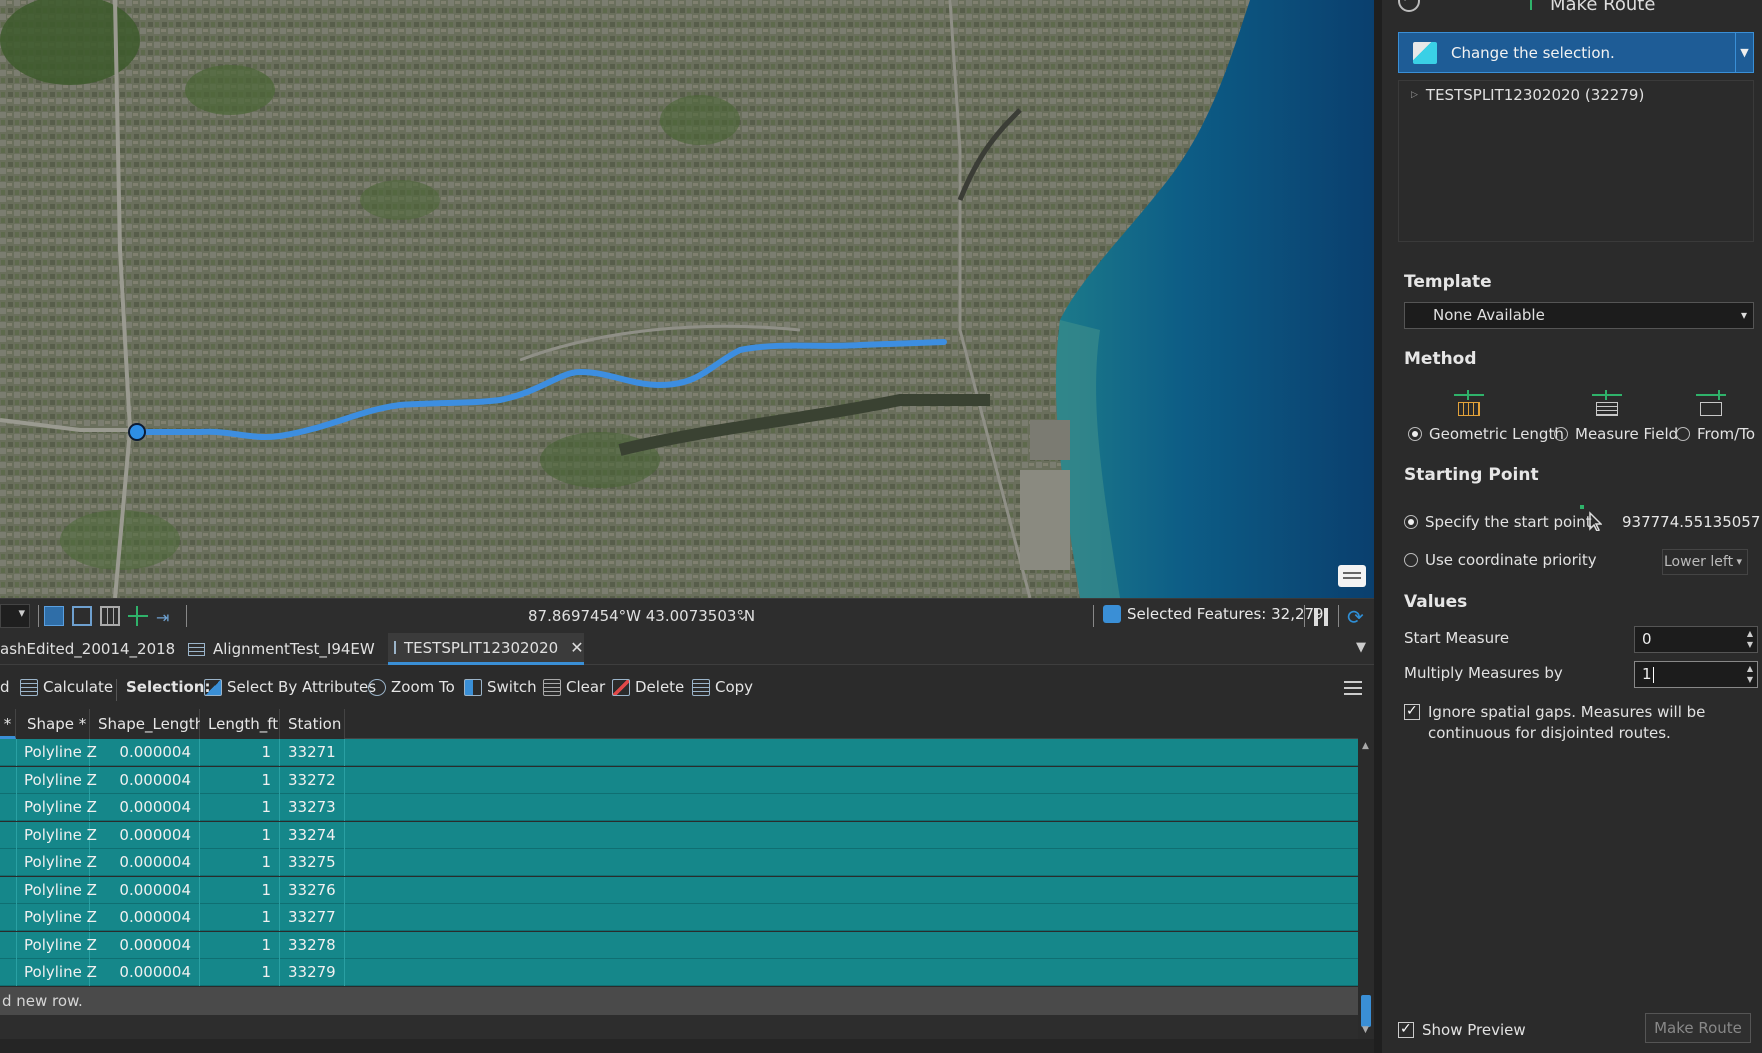 This screenshot has width=1762, height=1053. What do you see at coordinates (679, 752) in the screenshot?
I see `table-row: Polyline Z 0.000004 1 33271` at bounding box center [679, 752].